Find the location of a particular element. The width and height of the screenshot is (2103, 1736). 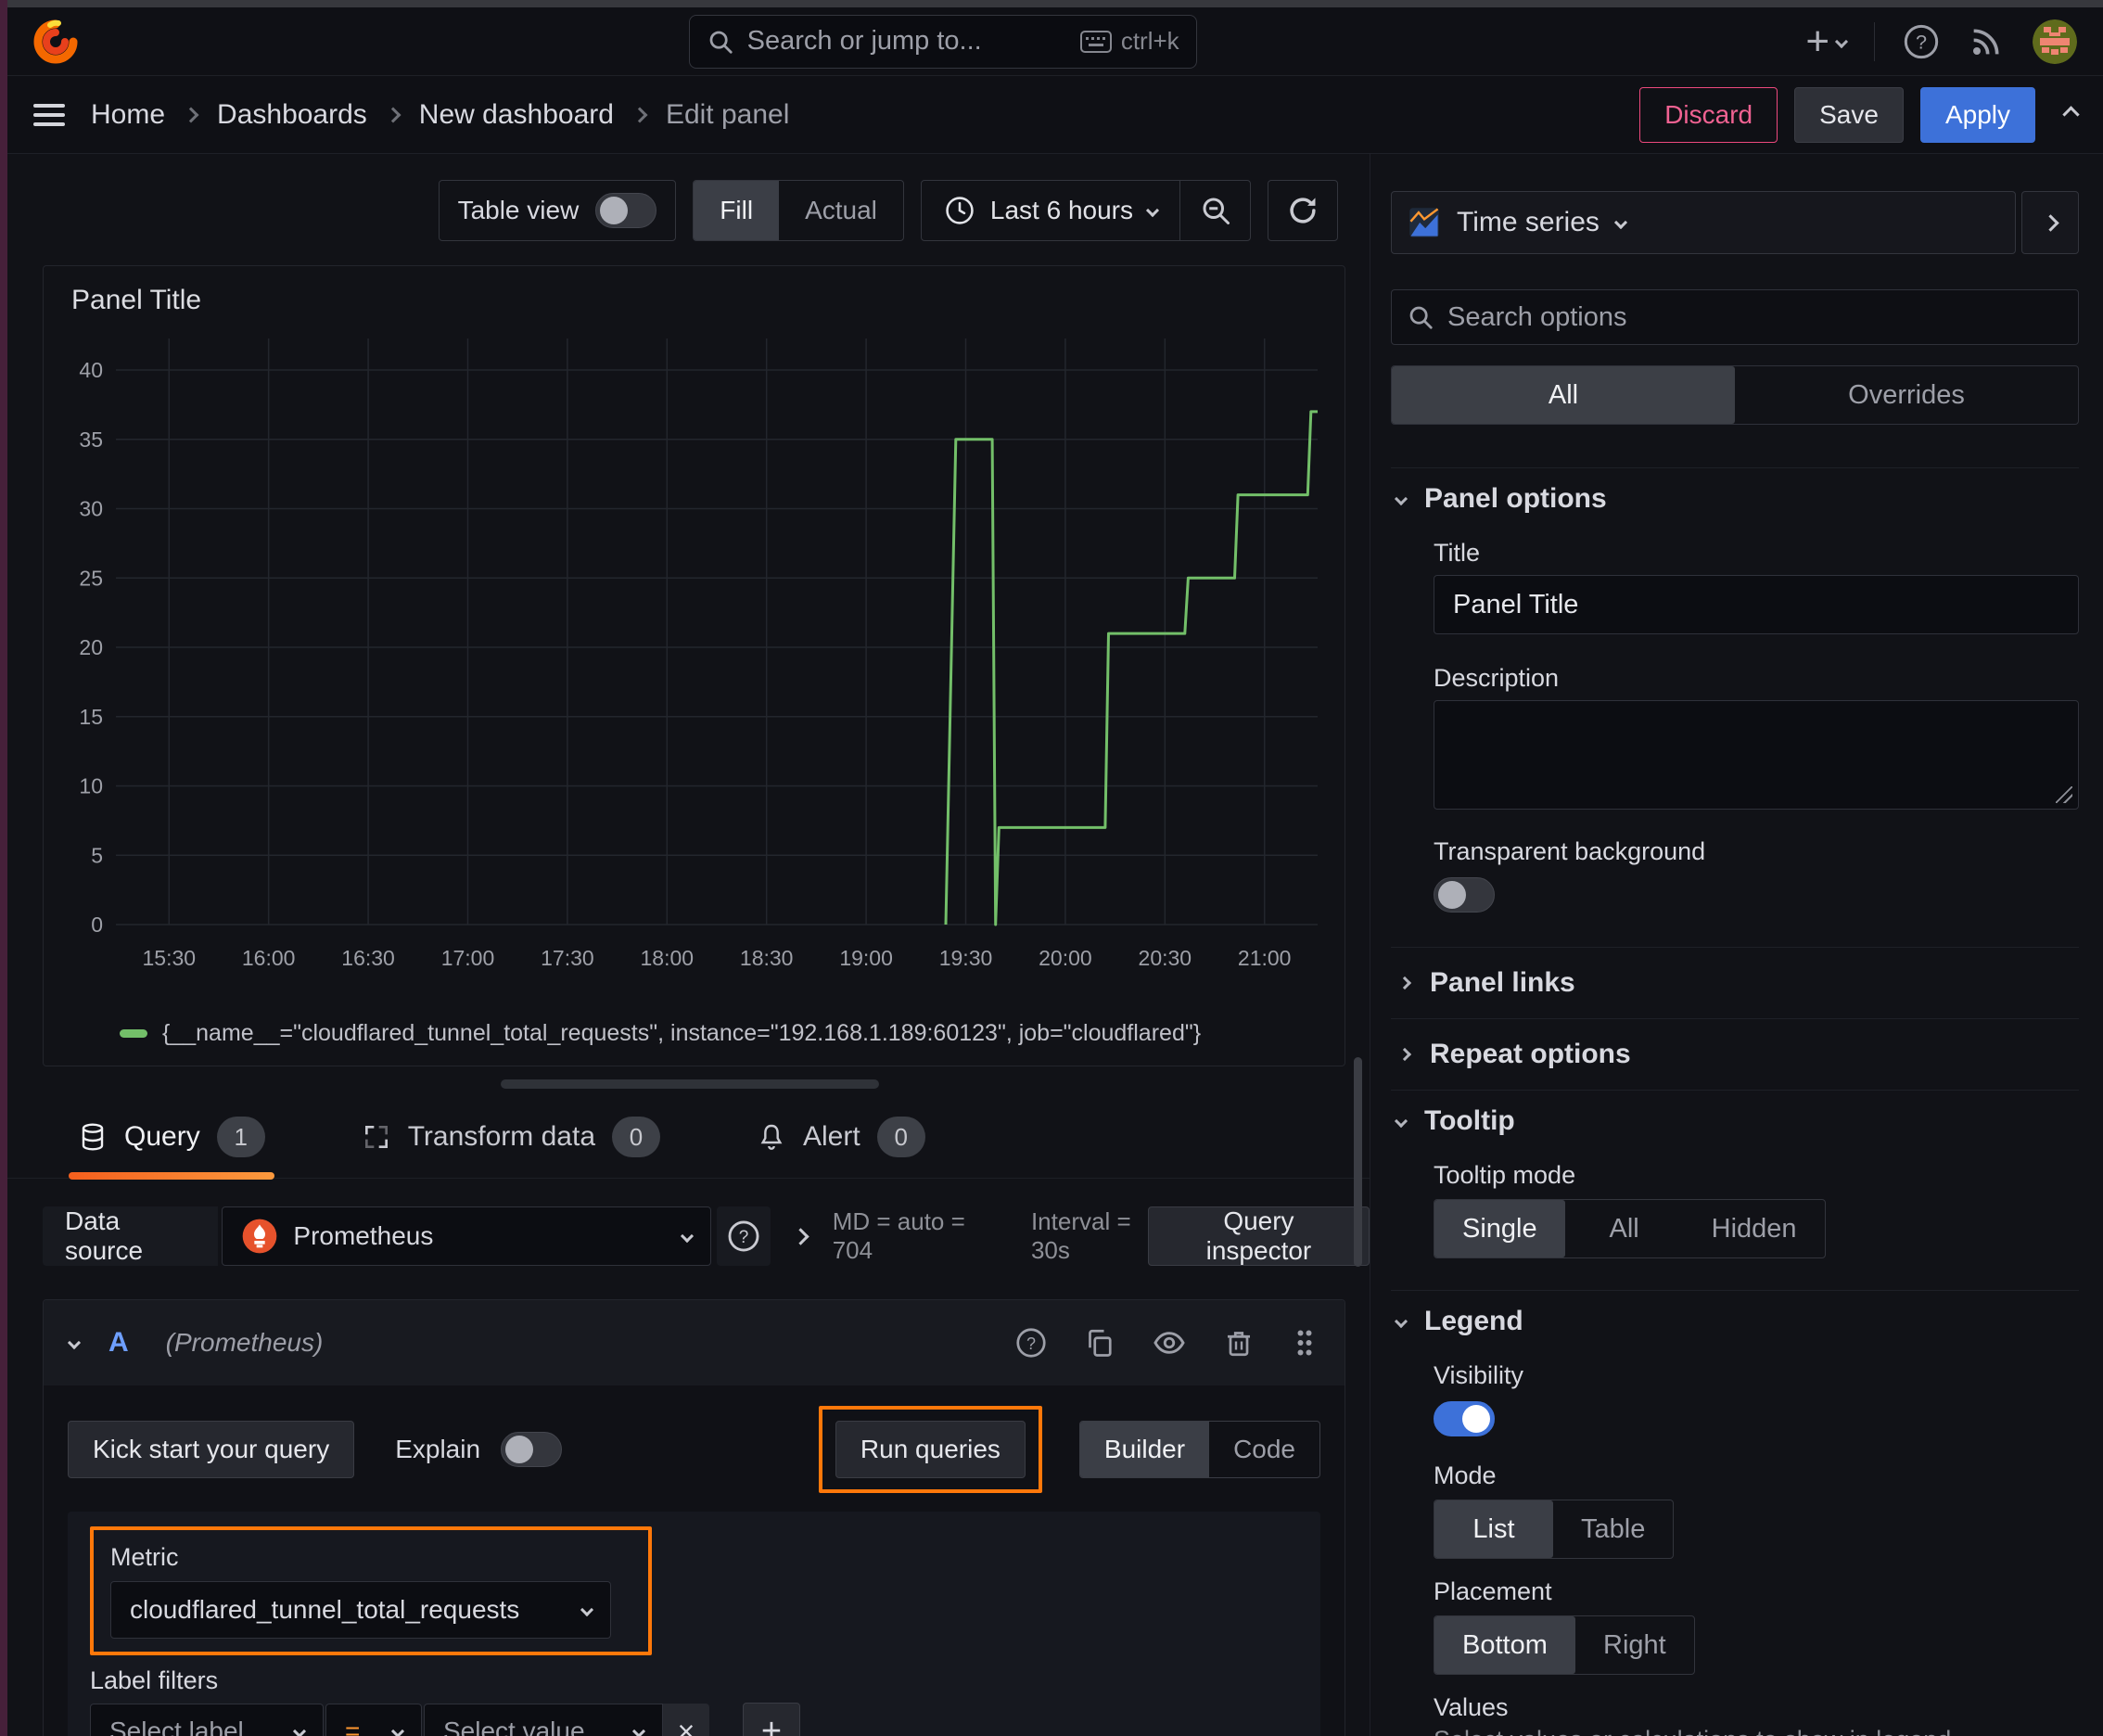

plus-icon: + is located at coordinates (1817, 41).